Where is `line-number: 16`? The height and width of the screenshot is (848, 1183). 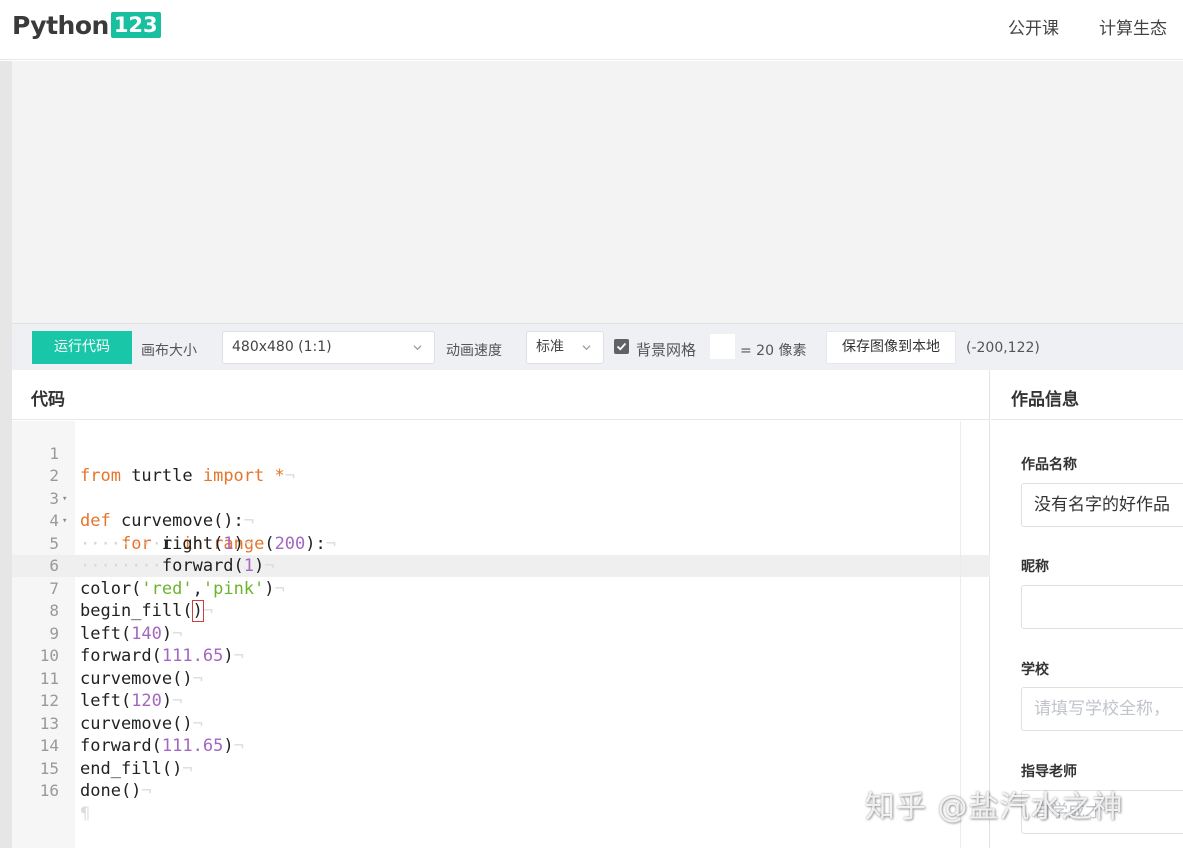 line-number: 16 is located at coordinates (49, 790).